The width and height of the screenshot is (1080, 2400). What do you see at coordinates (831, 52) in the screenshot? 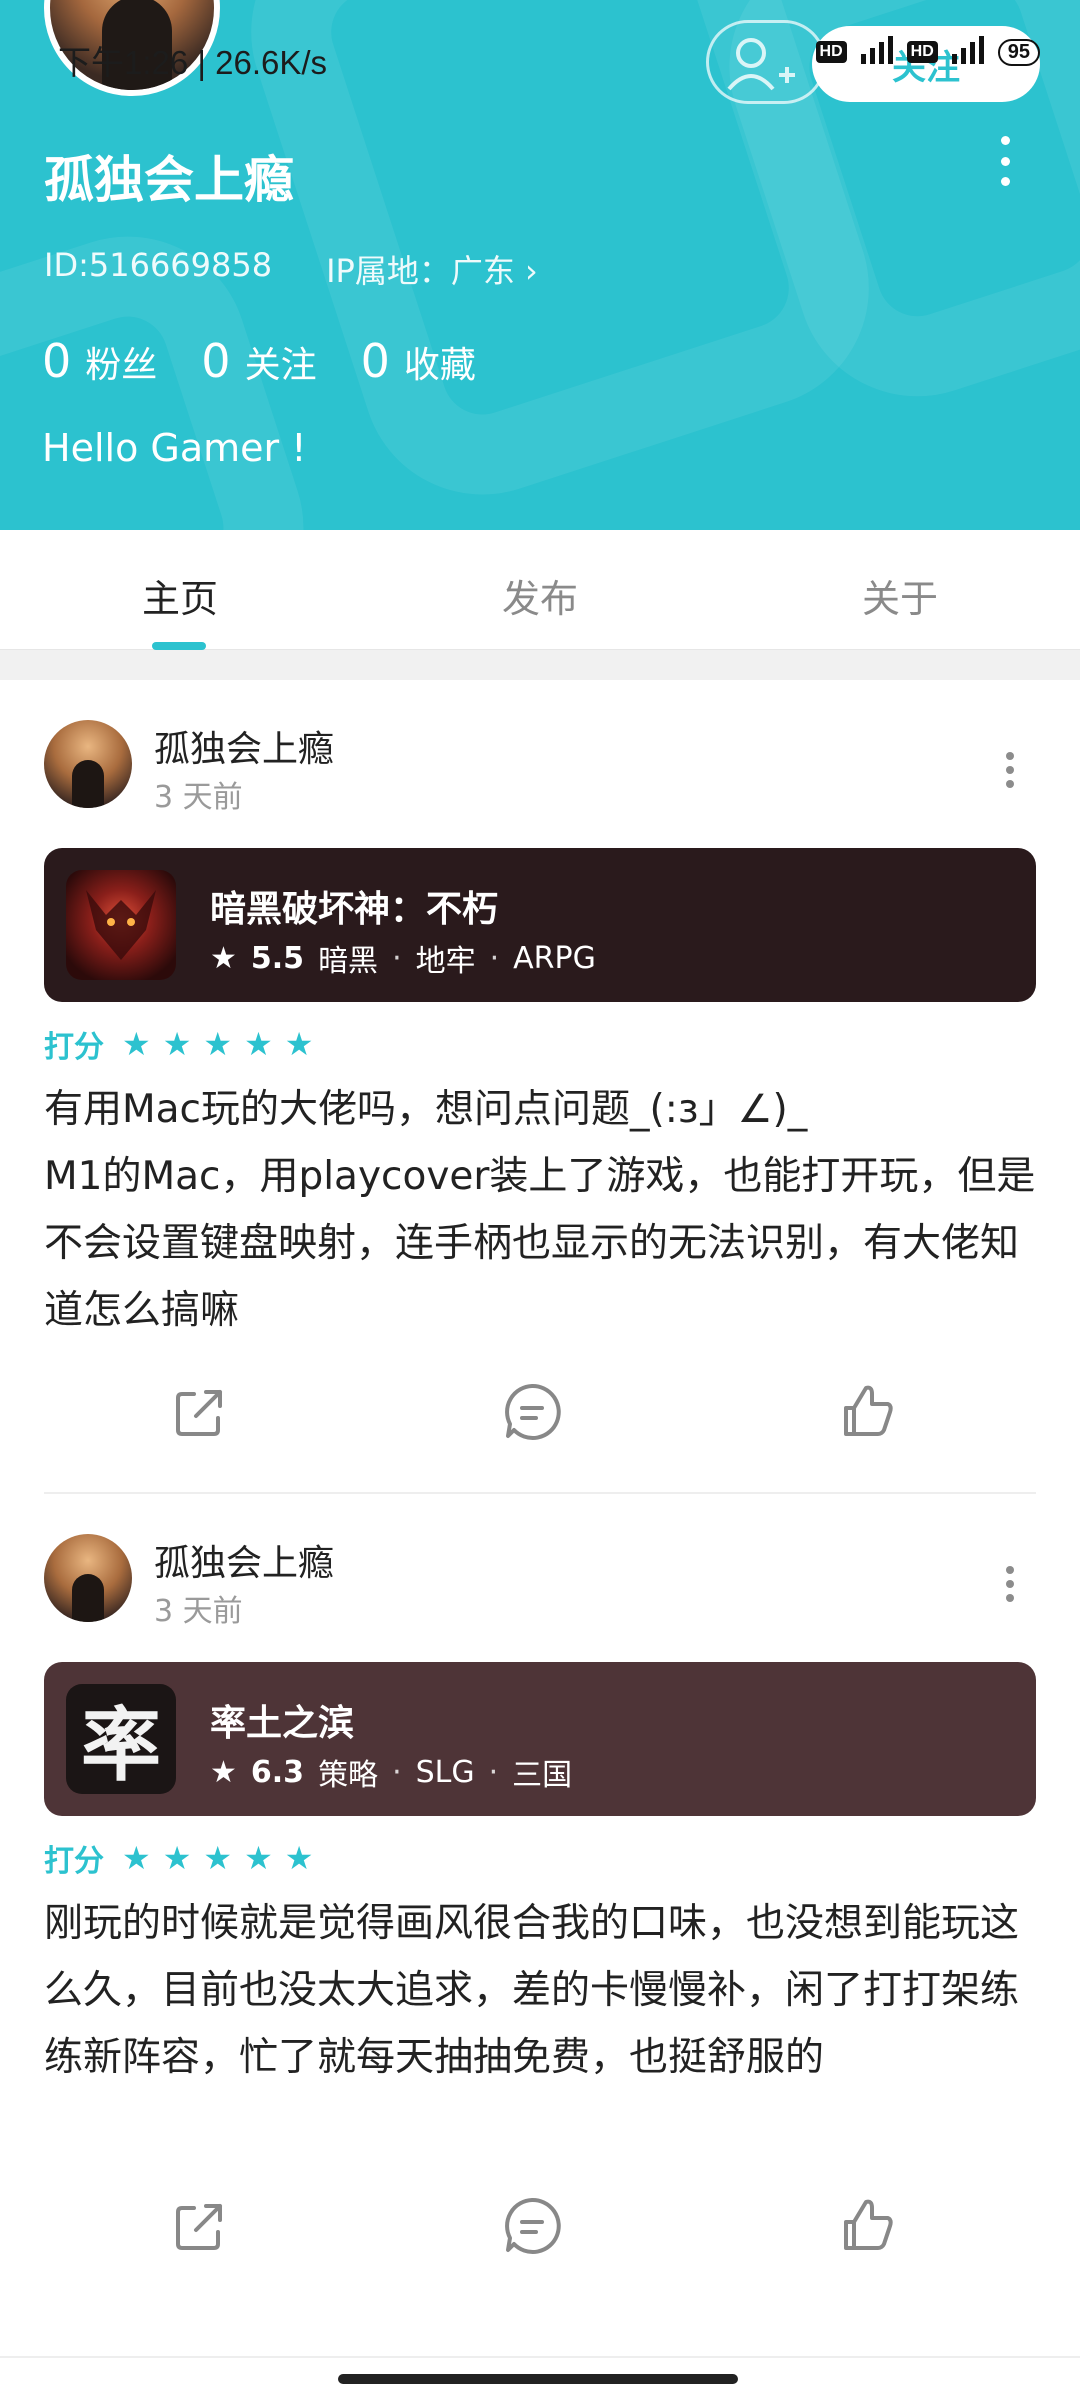
I see `hd-badge: HD` at bounding box center [831, 52].